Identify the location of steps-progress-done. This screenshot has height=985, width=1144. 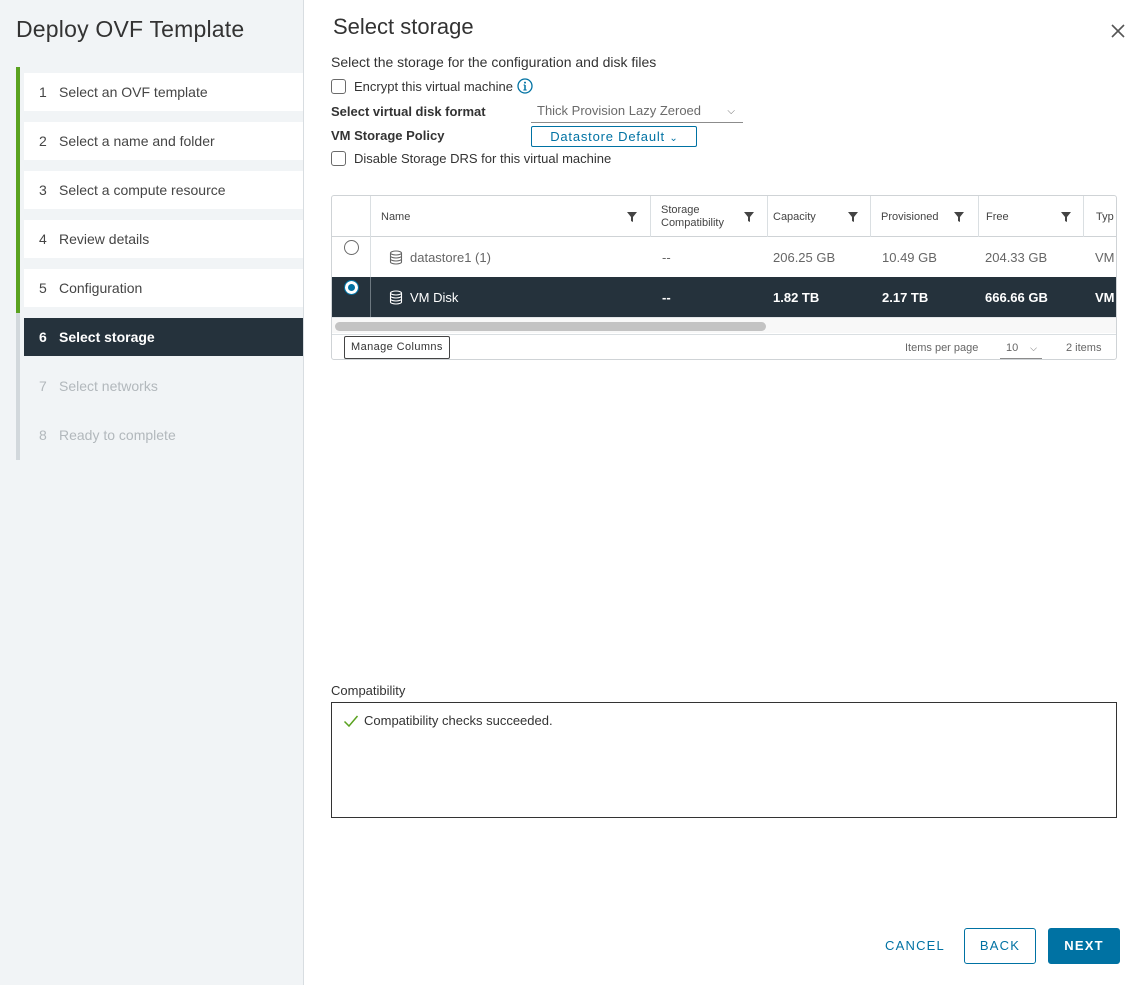
(18, 190).